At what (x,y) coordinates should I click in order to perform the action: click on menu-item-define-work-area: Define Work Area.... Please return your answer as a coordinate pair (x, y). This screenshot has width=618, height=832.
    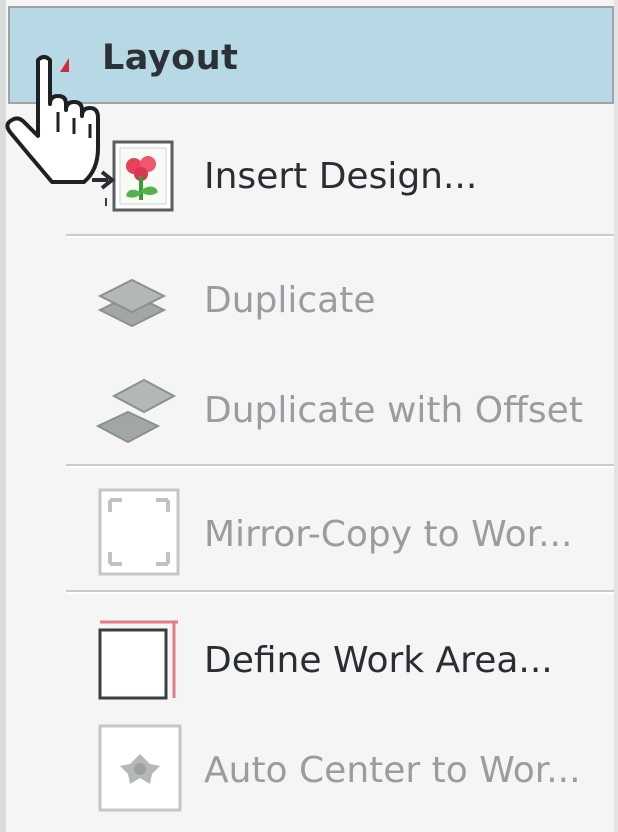
    Looking at the image, I should click on (311, 658).